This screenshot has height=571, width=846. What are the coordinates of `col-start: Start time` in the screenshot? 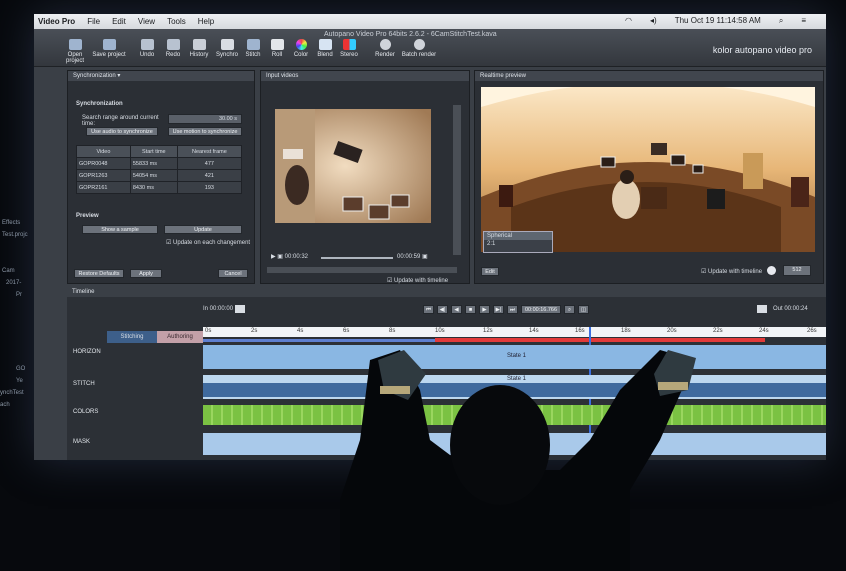 It's located at (153, 151).